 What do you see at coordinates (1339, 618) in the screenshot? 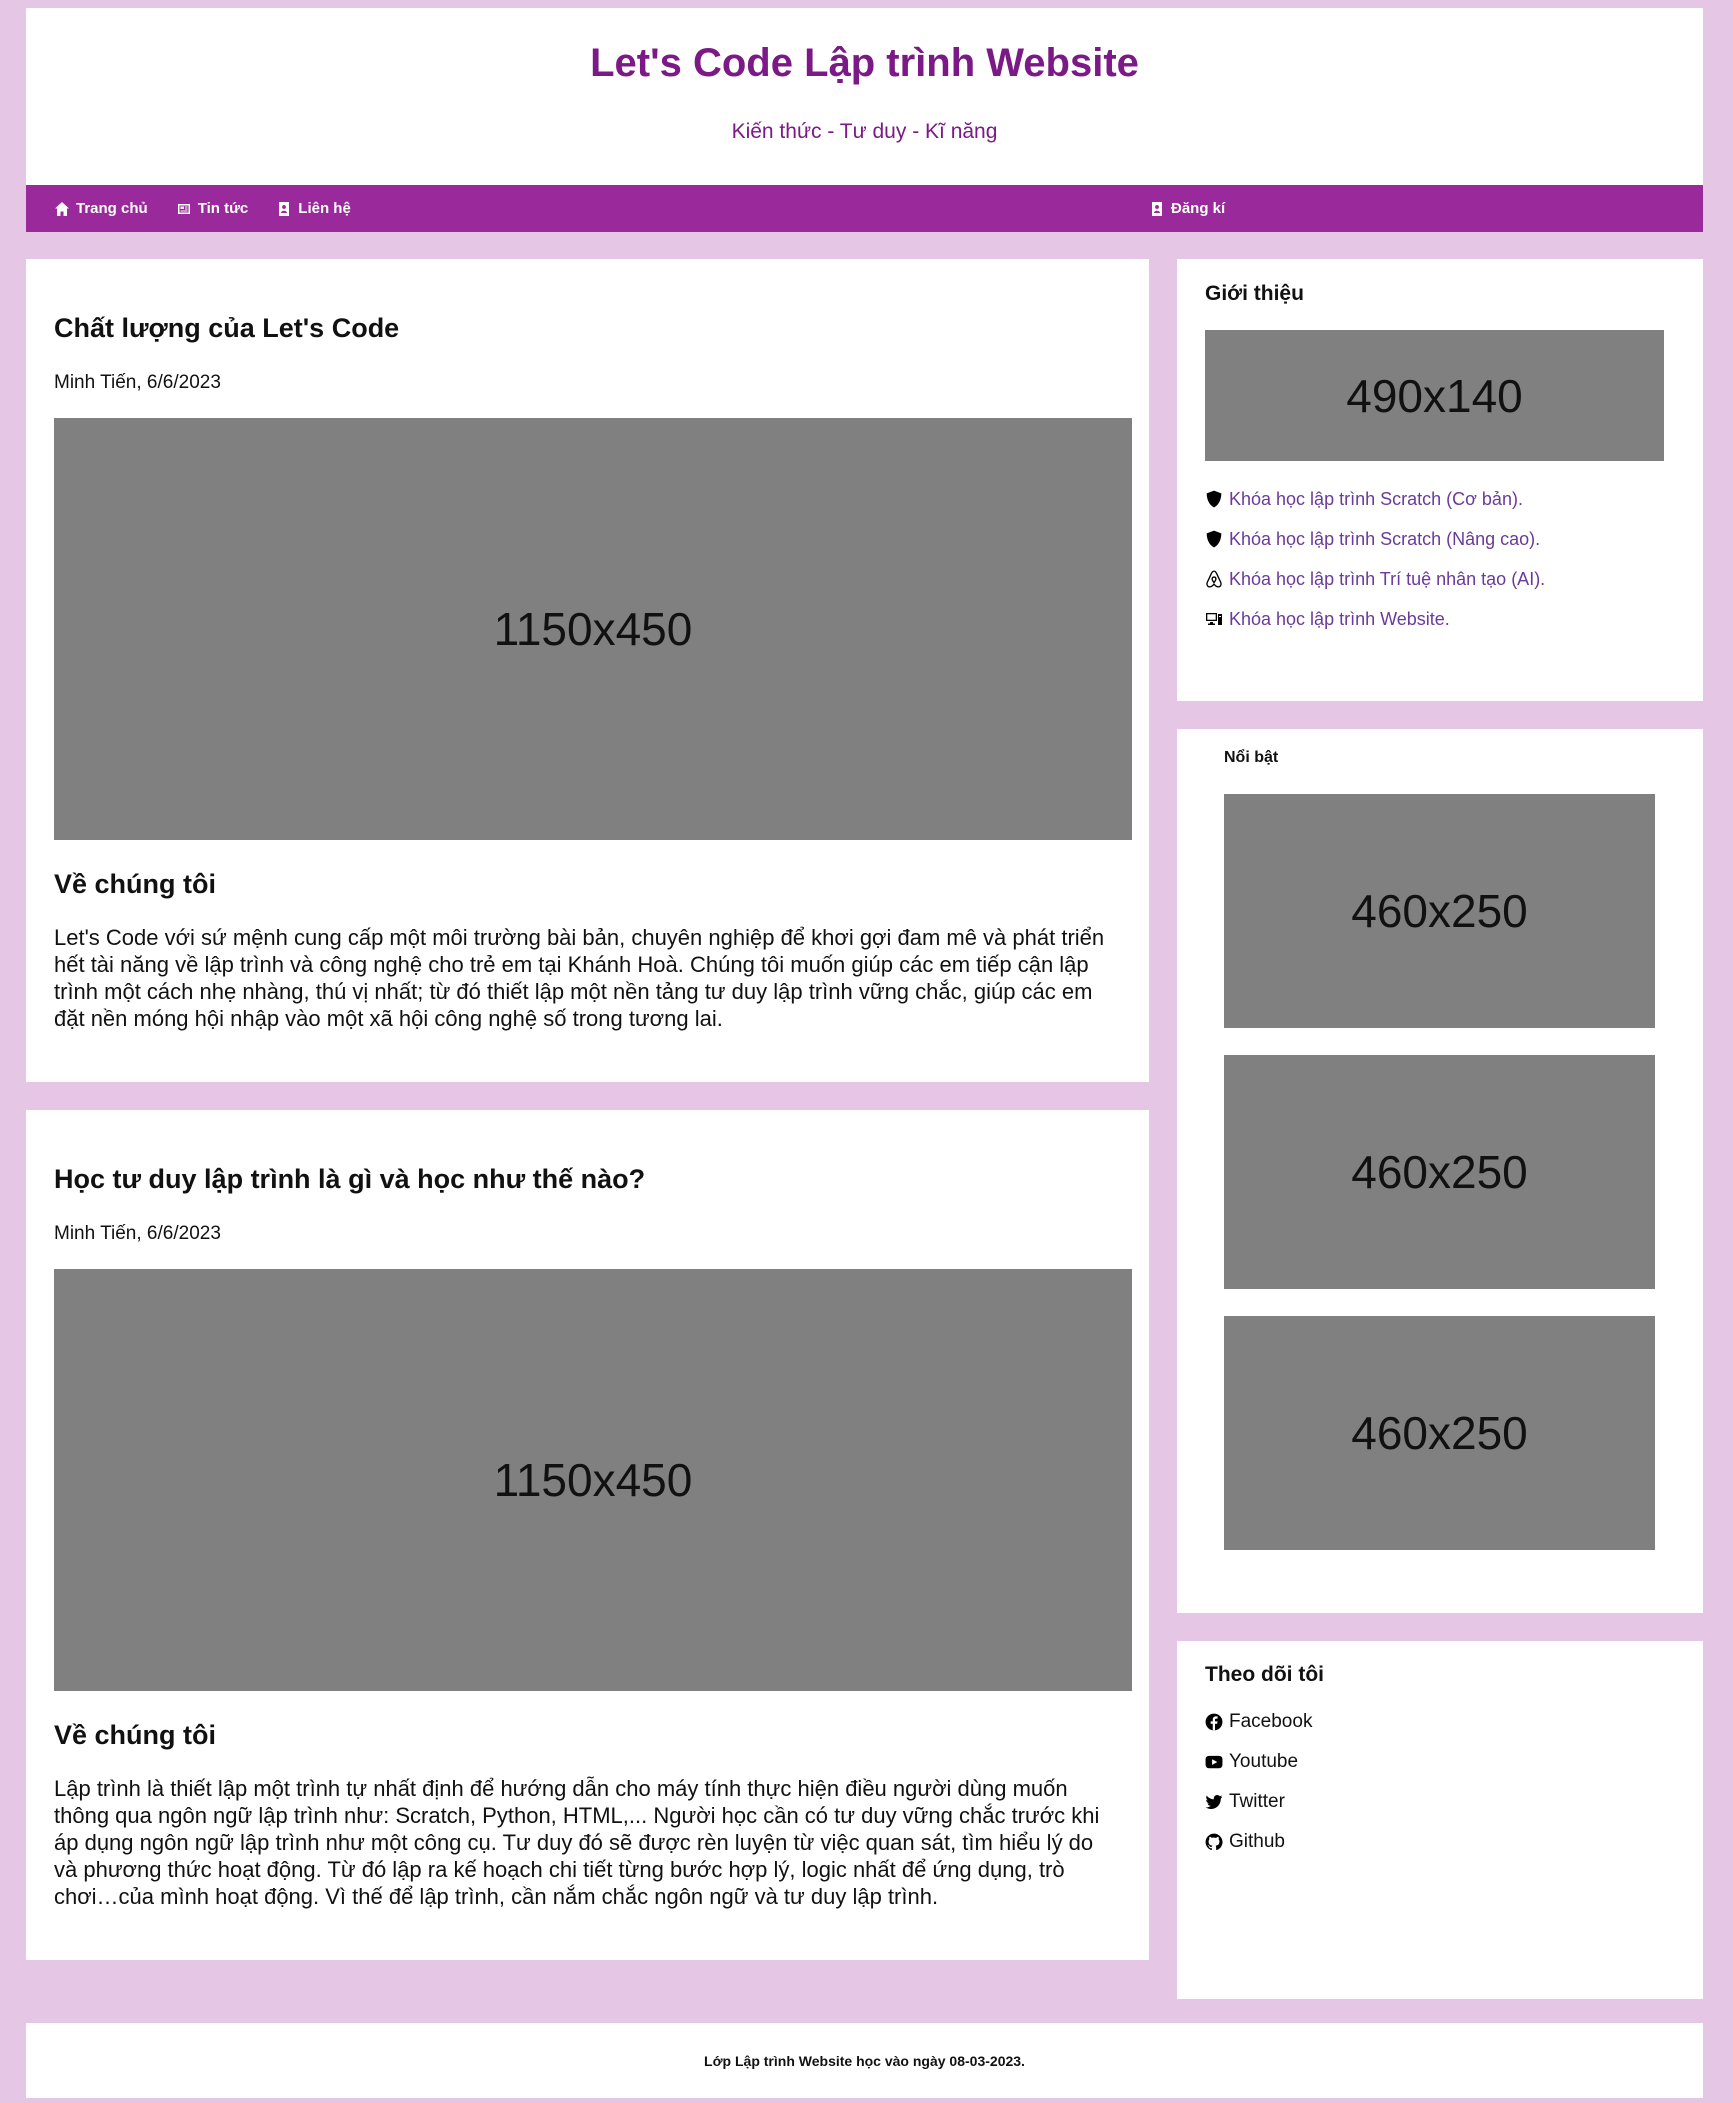
I see `course-label: Khóa học lập trình Website.` at bounding box center [1339, 618].